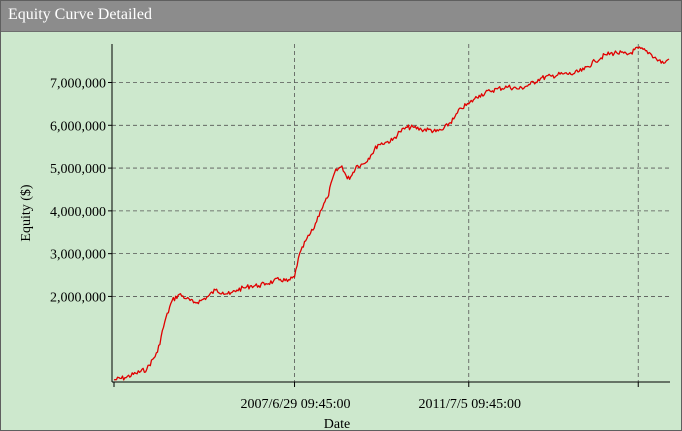 The height and width of the screenshot is (431, 682). Describe the element at coordinates (78, 297) in the screenshot. I see `y-tick-label: 2,000,000` at that location.